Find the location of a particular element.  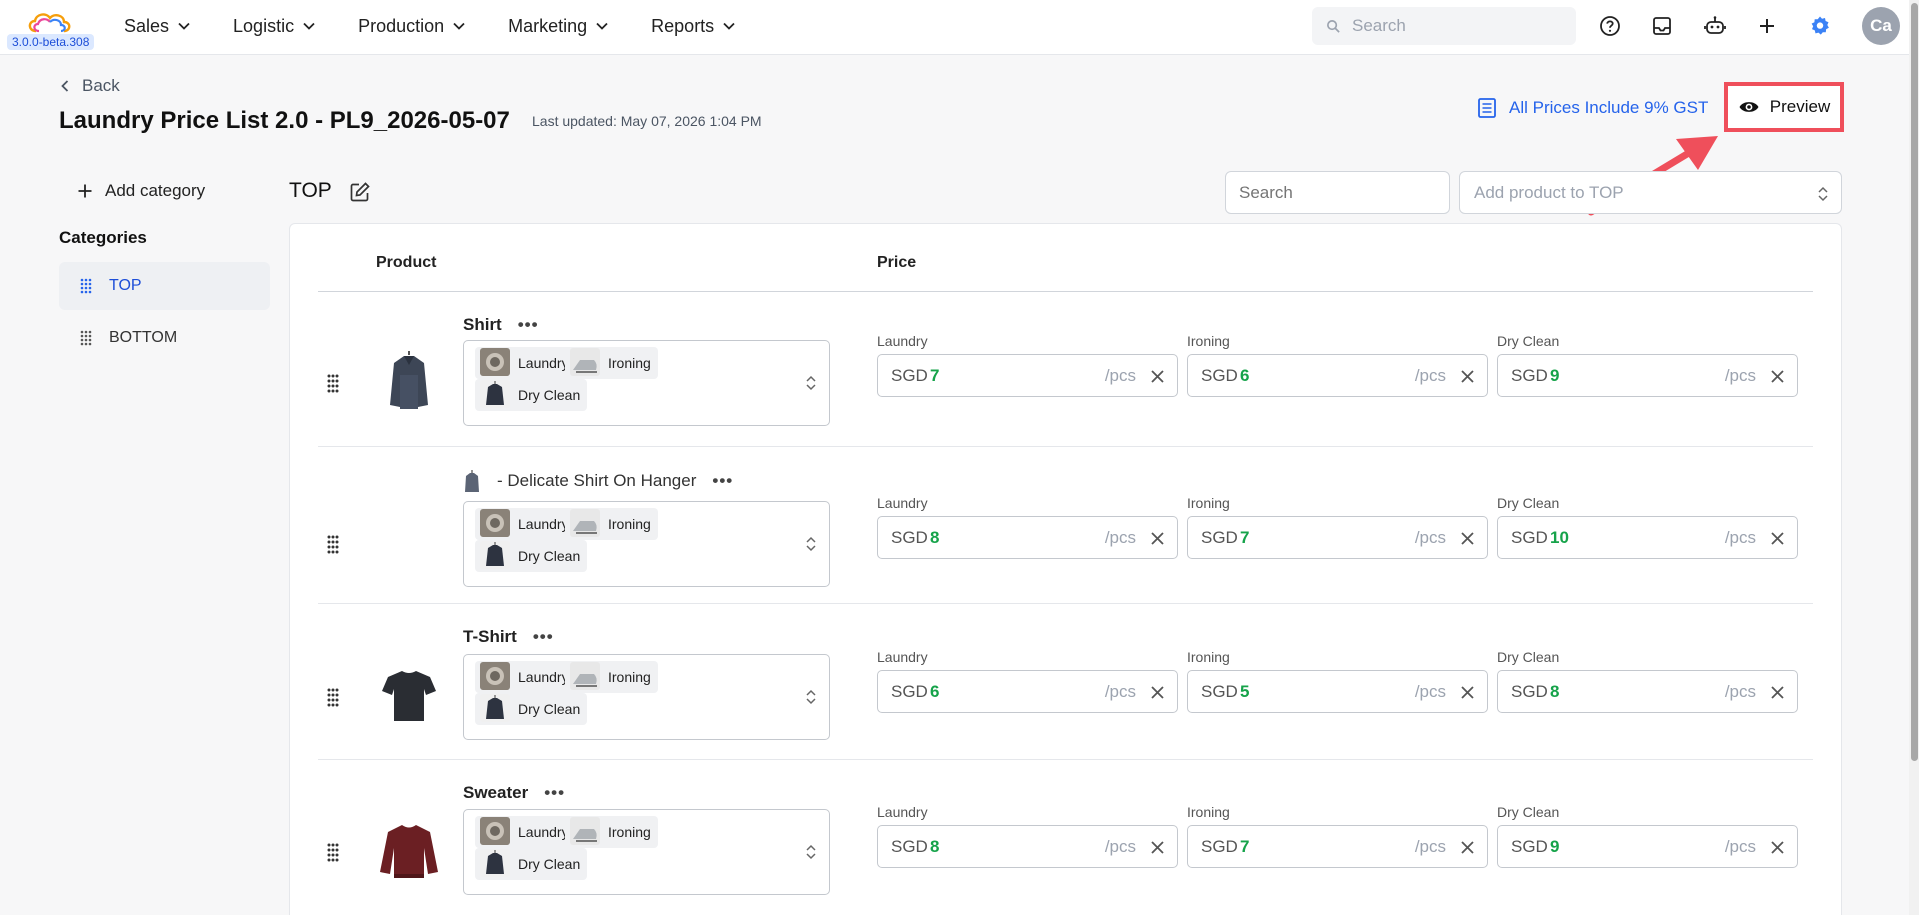

price-value: 8 is located at coordinates (935, 846).